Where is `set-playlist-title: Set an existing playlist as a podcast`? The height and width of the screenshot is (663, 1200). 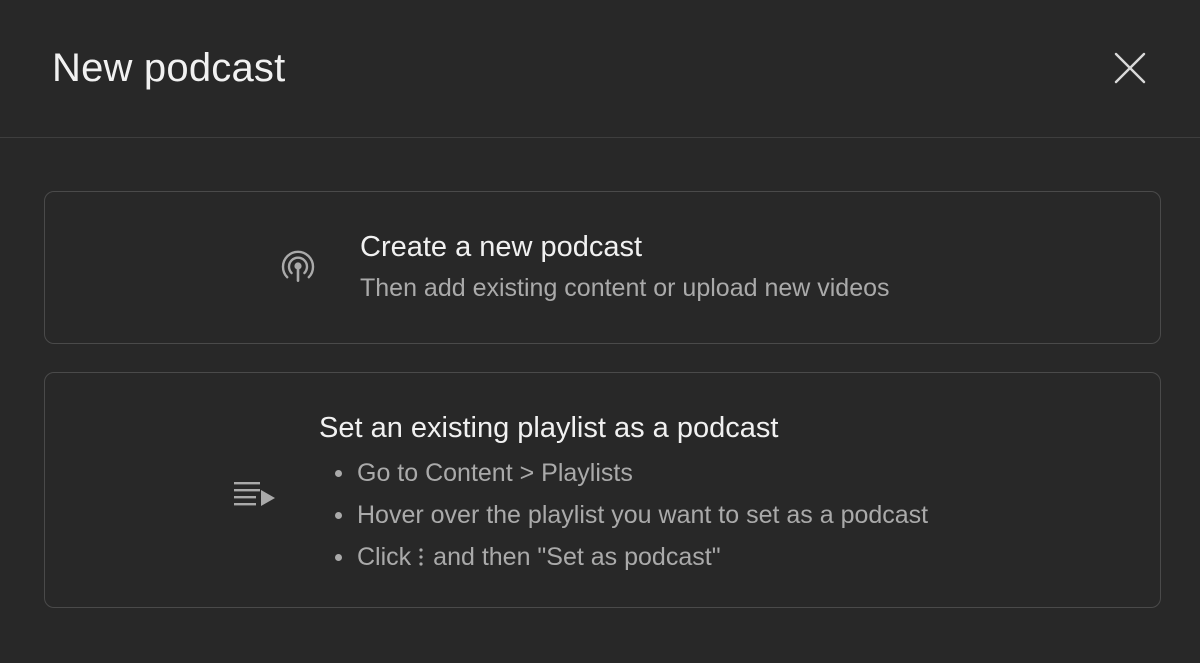
set-playlist-title: Set an existing playlist as a podcast is located at coordinates (549, 428).